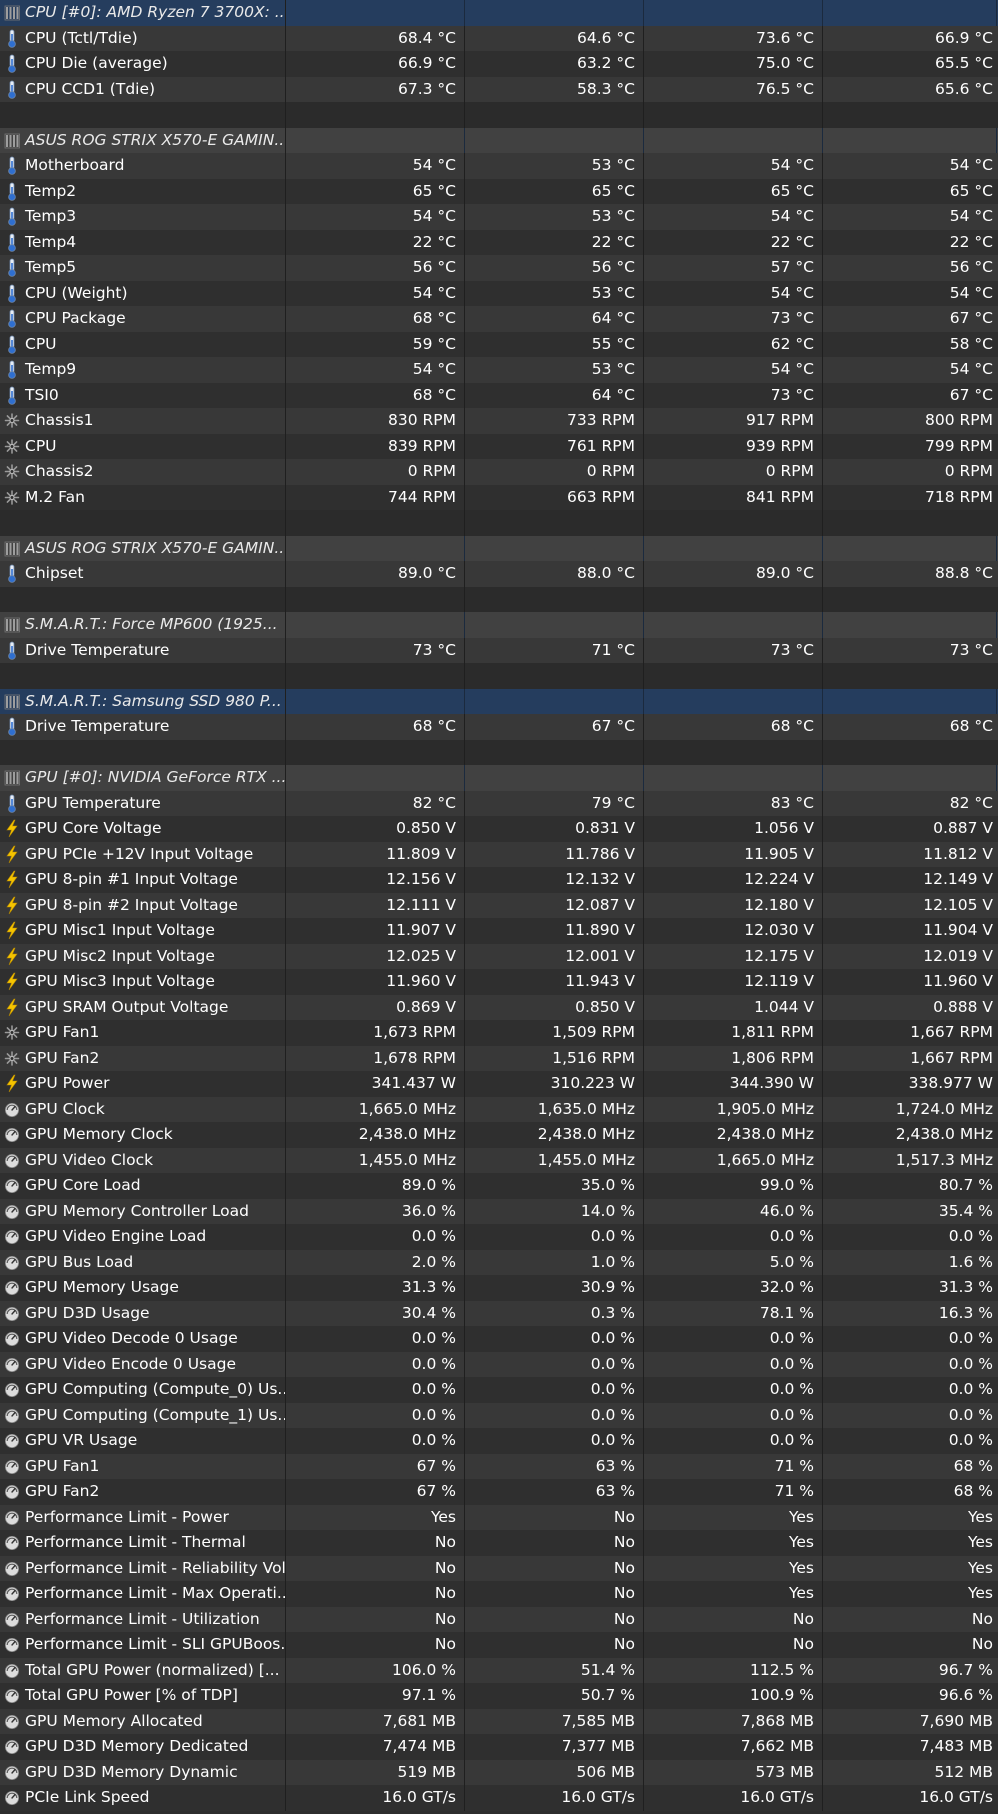 The image size is (998, 1814). Describe the element at coordinates (499, 293) in the screenshot. I see `sensor-row: CPU (Weight) 54 °C 53 °C 54 °C 54 °C` at that location.